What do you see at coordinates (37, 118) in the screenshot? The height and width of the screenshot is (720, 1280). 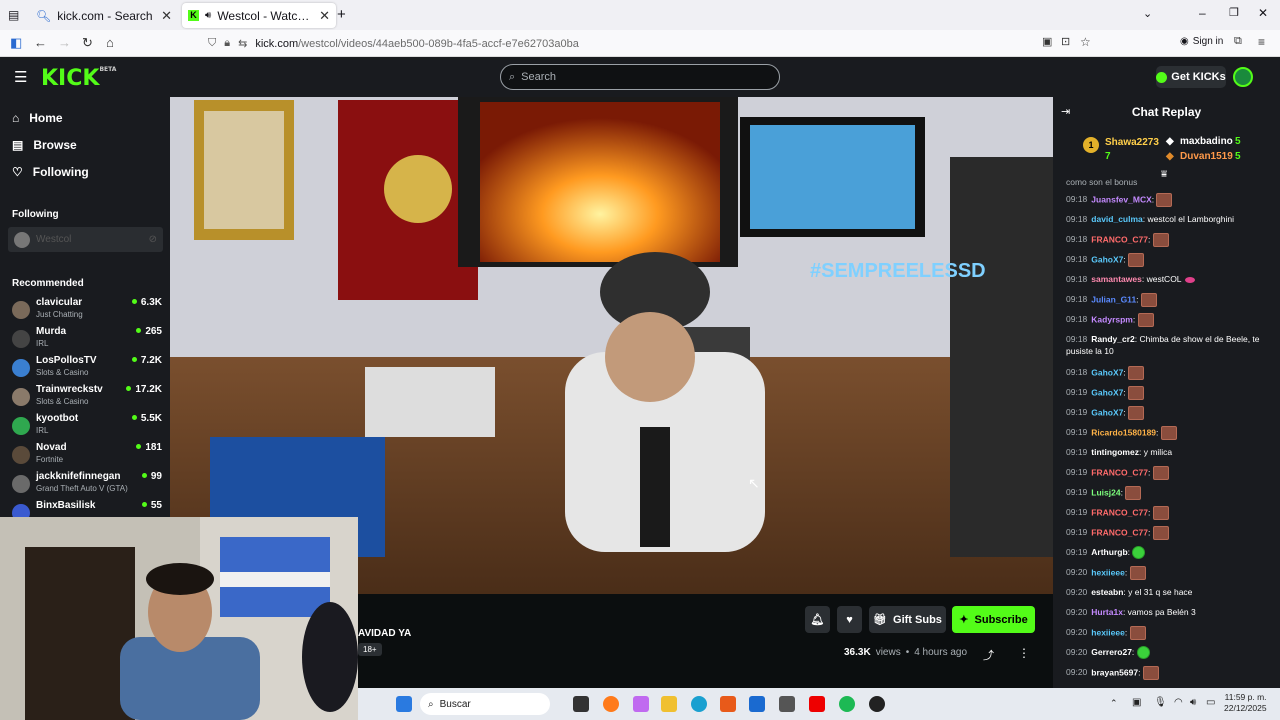 I see `sidebar-item-home: ⌂ Home` at bounding box center [37, 118].